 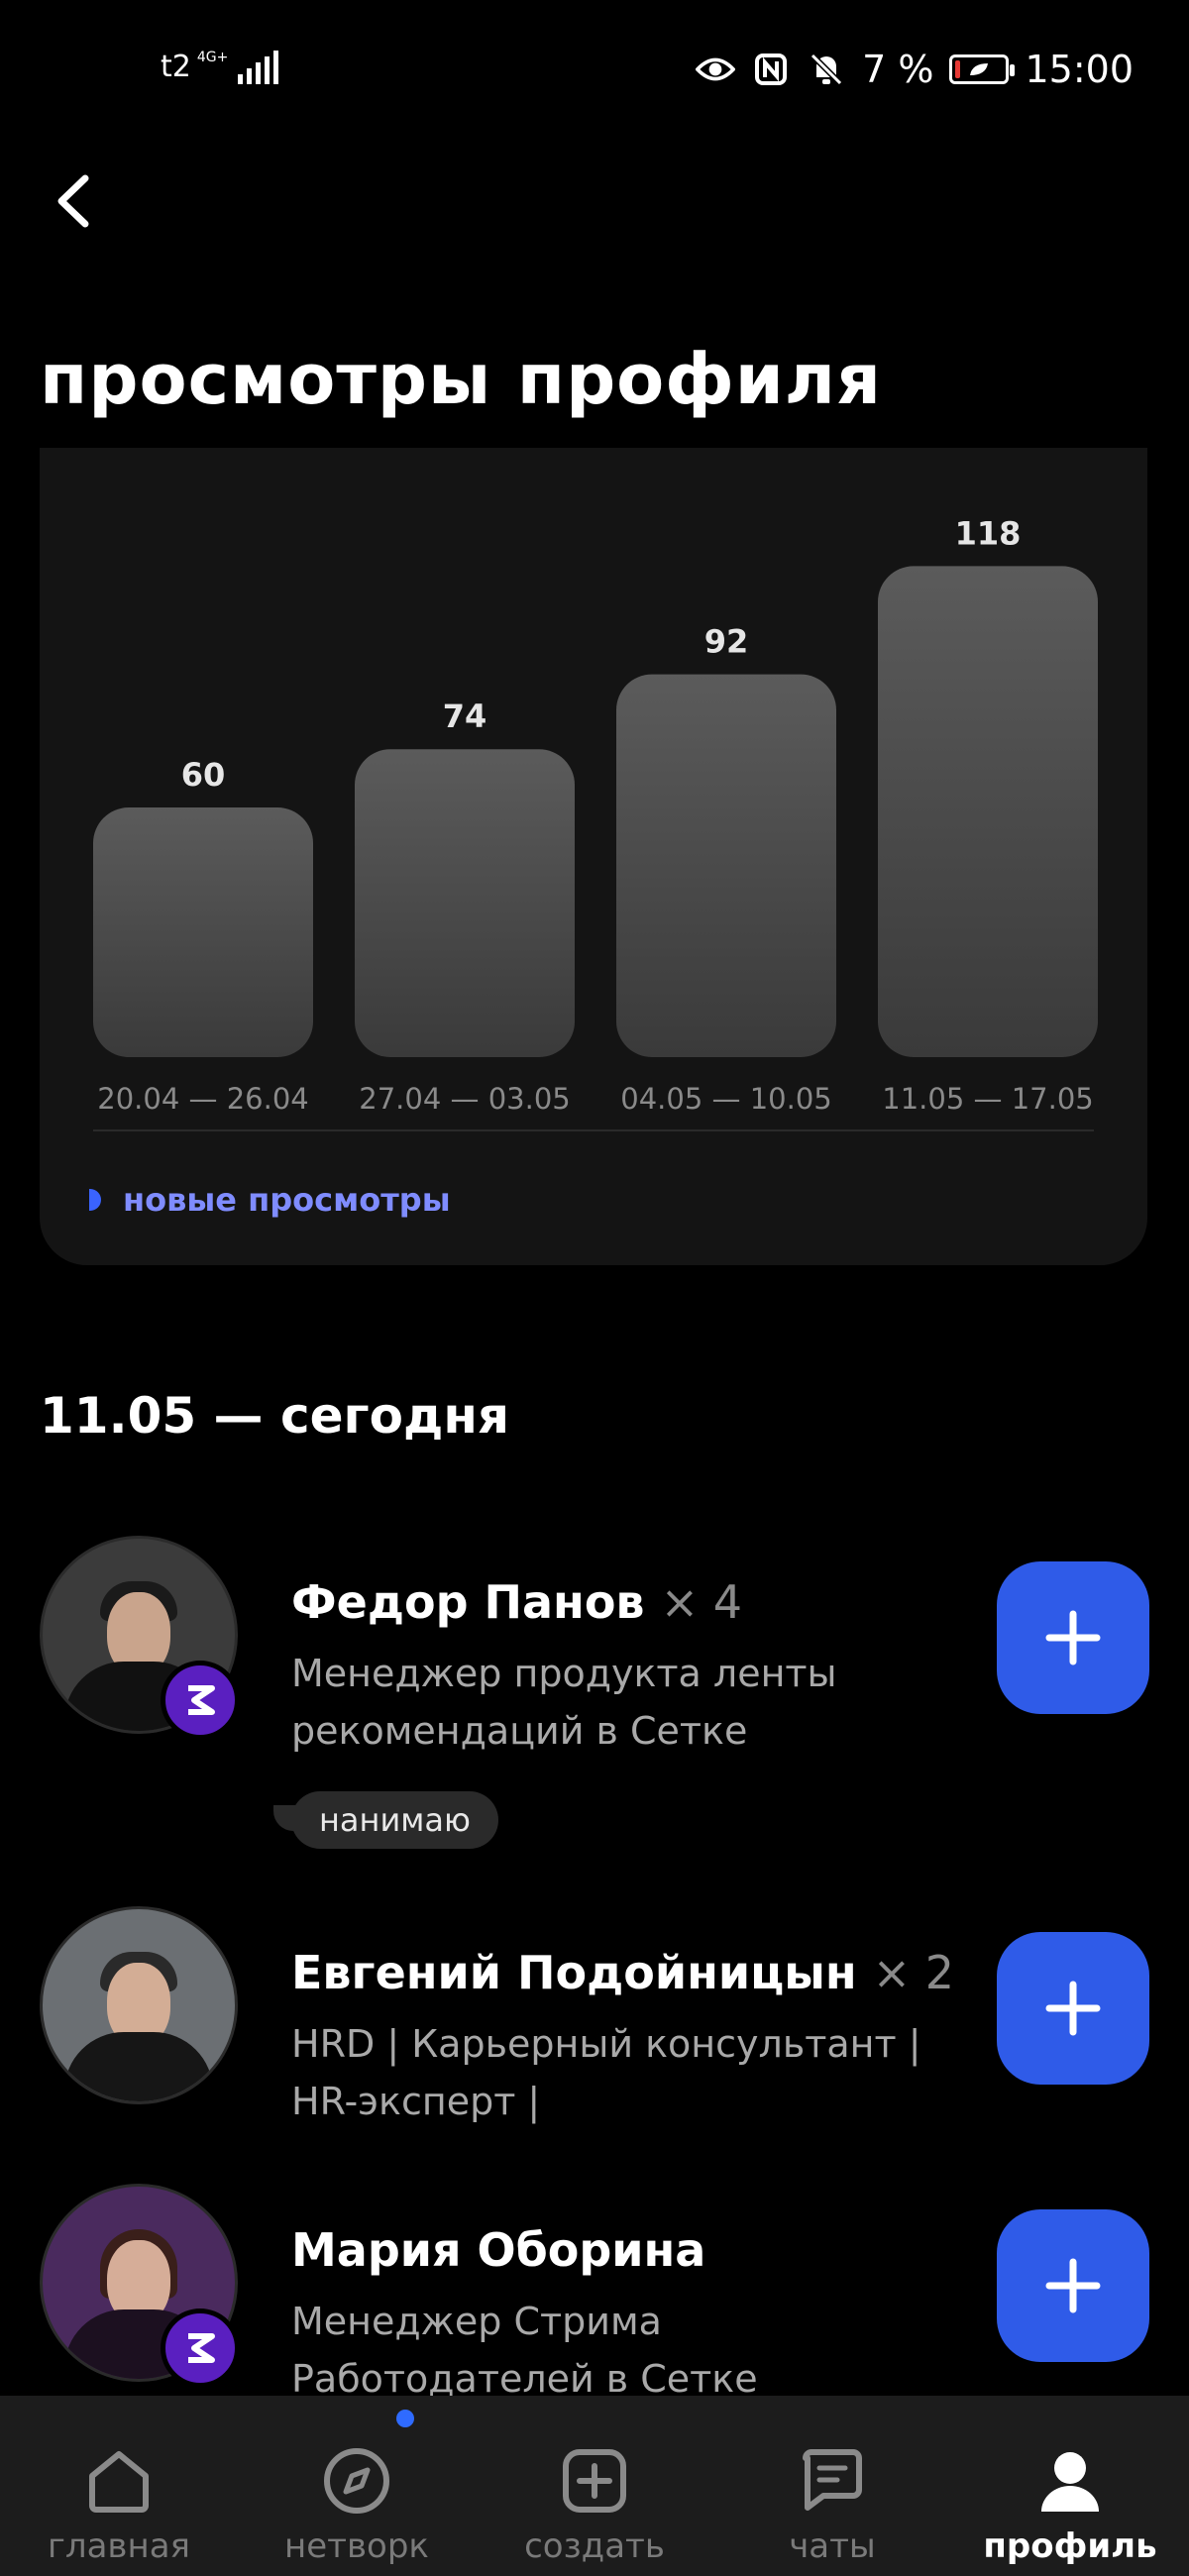 What do you see at coordinates (465, 716) in the screenshot?
I see `bar-value-label: 74` at bounding box center [465, 716].